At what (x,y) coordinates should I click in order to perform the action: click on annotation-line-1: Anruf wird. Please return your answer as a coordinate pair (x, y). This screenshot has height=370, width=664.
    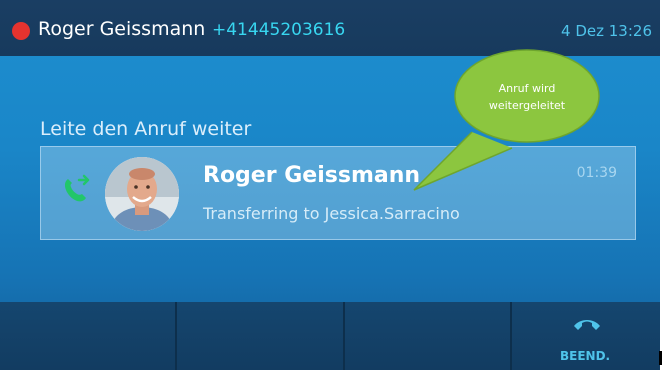
    Looking at the image, I should click on (527, 88).